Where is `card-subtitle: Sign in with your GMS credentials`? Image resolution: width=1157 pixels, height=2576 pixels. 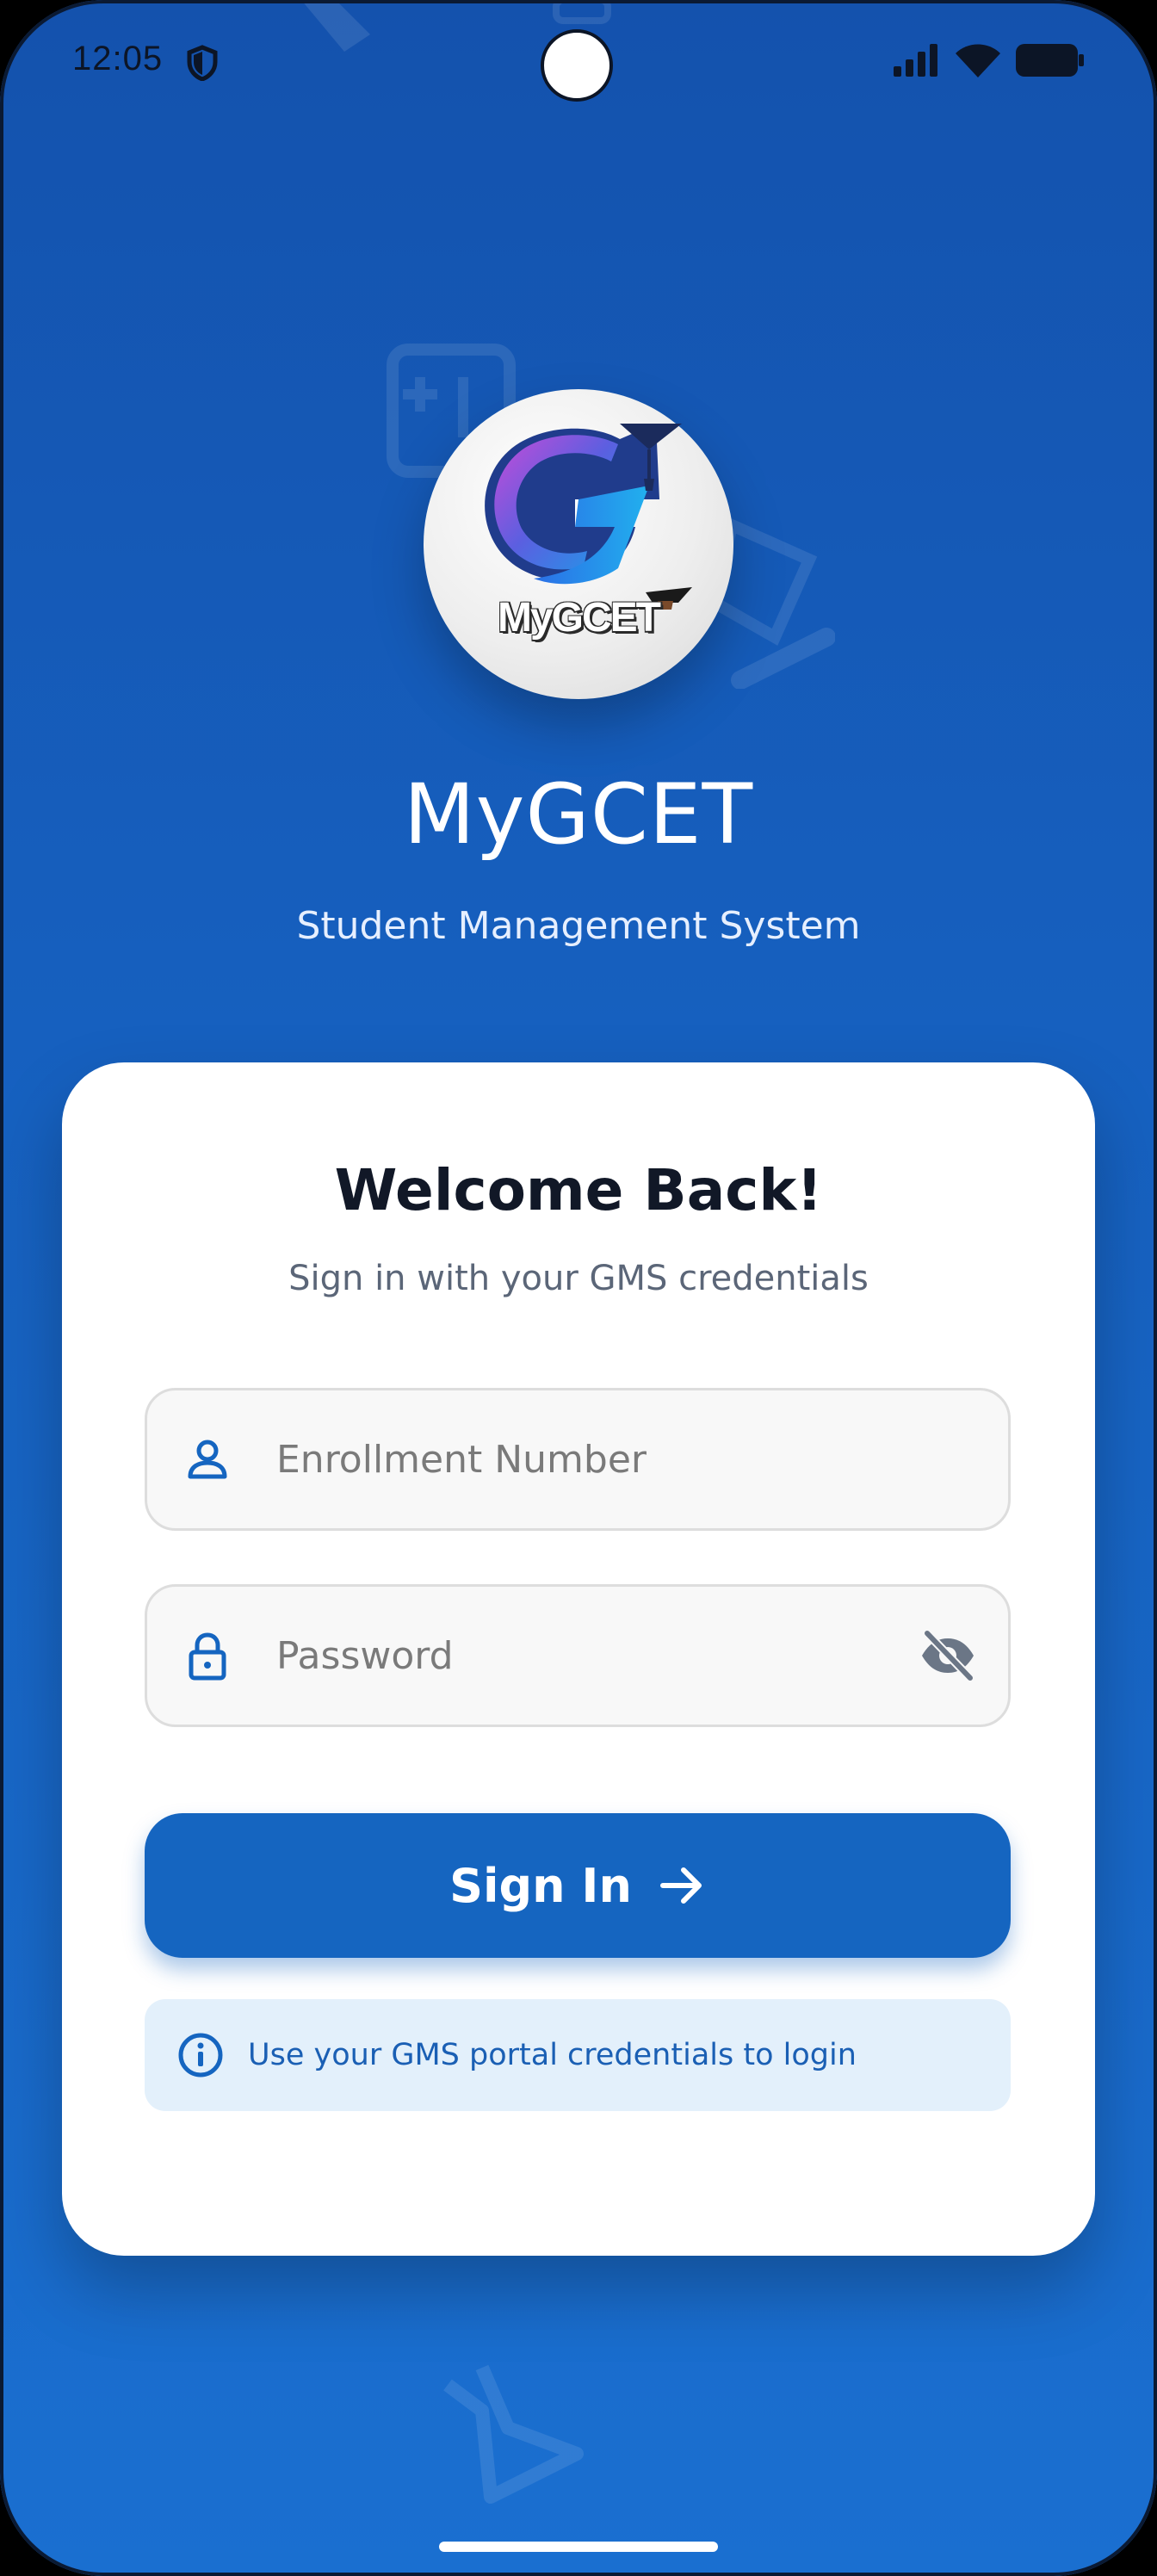 card-subtitle: Sign in with your GMS credentials is located at coordinates (579, 1278).